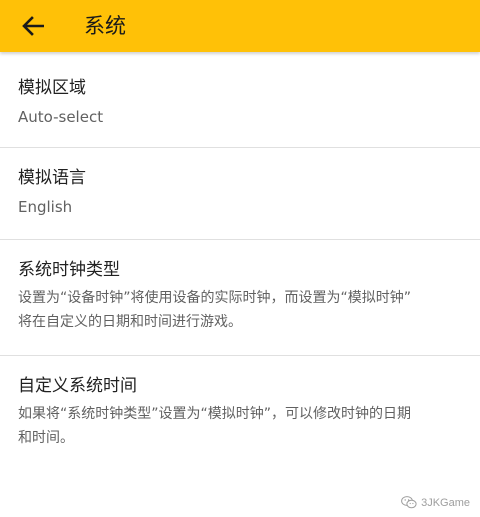 The width and height of the screenshot is (480, 517). I want to click on watermark-text: 3JKGame, so click(445, 502).